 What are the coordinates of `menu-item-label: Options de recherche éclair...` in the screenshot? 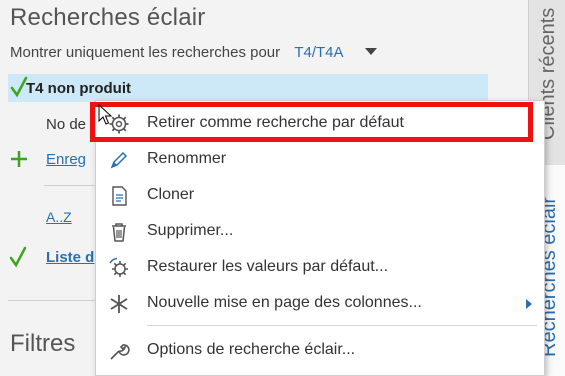 It's located at (251, 349).